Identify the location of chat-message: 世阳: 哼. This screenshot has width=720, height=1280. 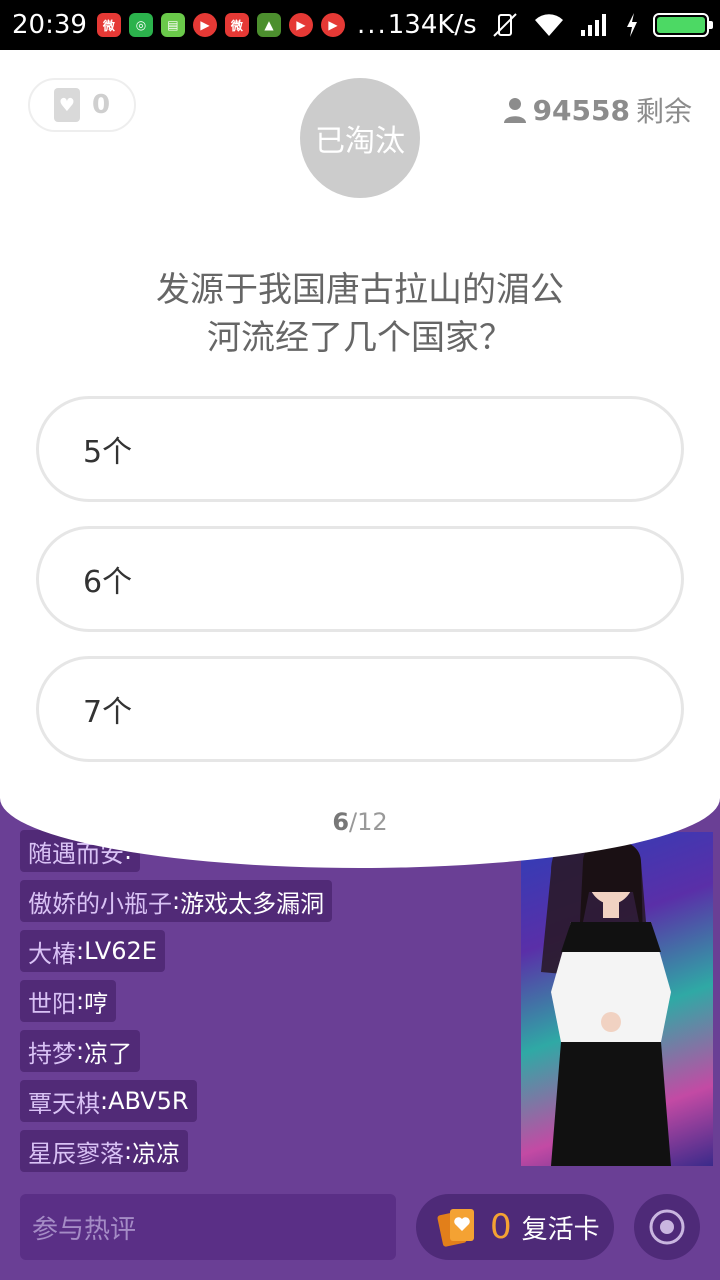
(68, 1001).